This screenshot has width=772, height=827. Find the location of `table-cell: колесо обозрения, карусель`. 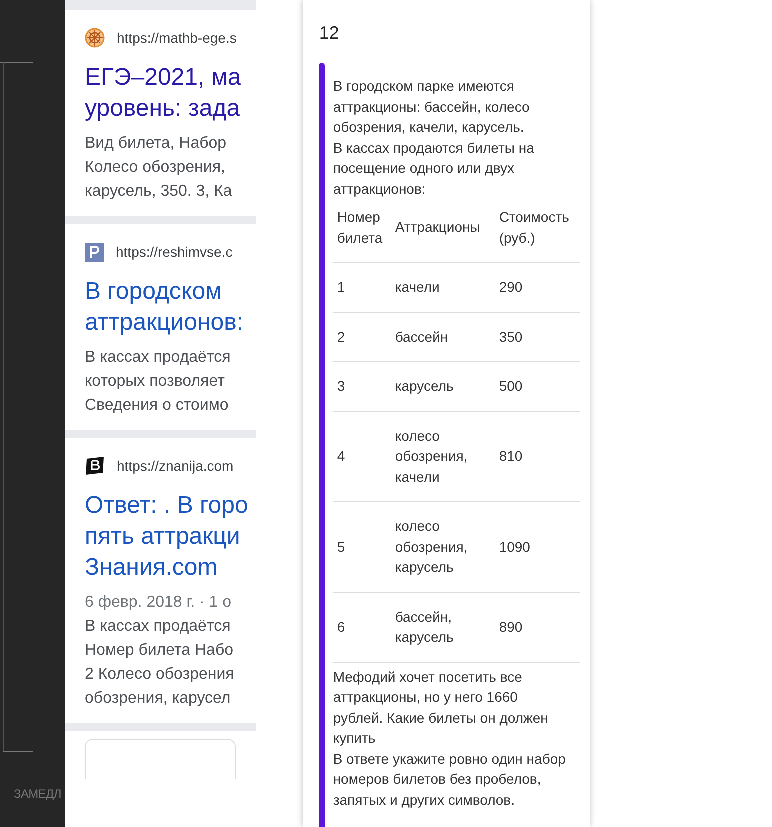

table-cell: колесо обозрения, карусель is located at coordinates (443, 547).